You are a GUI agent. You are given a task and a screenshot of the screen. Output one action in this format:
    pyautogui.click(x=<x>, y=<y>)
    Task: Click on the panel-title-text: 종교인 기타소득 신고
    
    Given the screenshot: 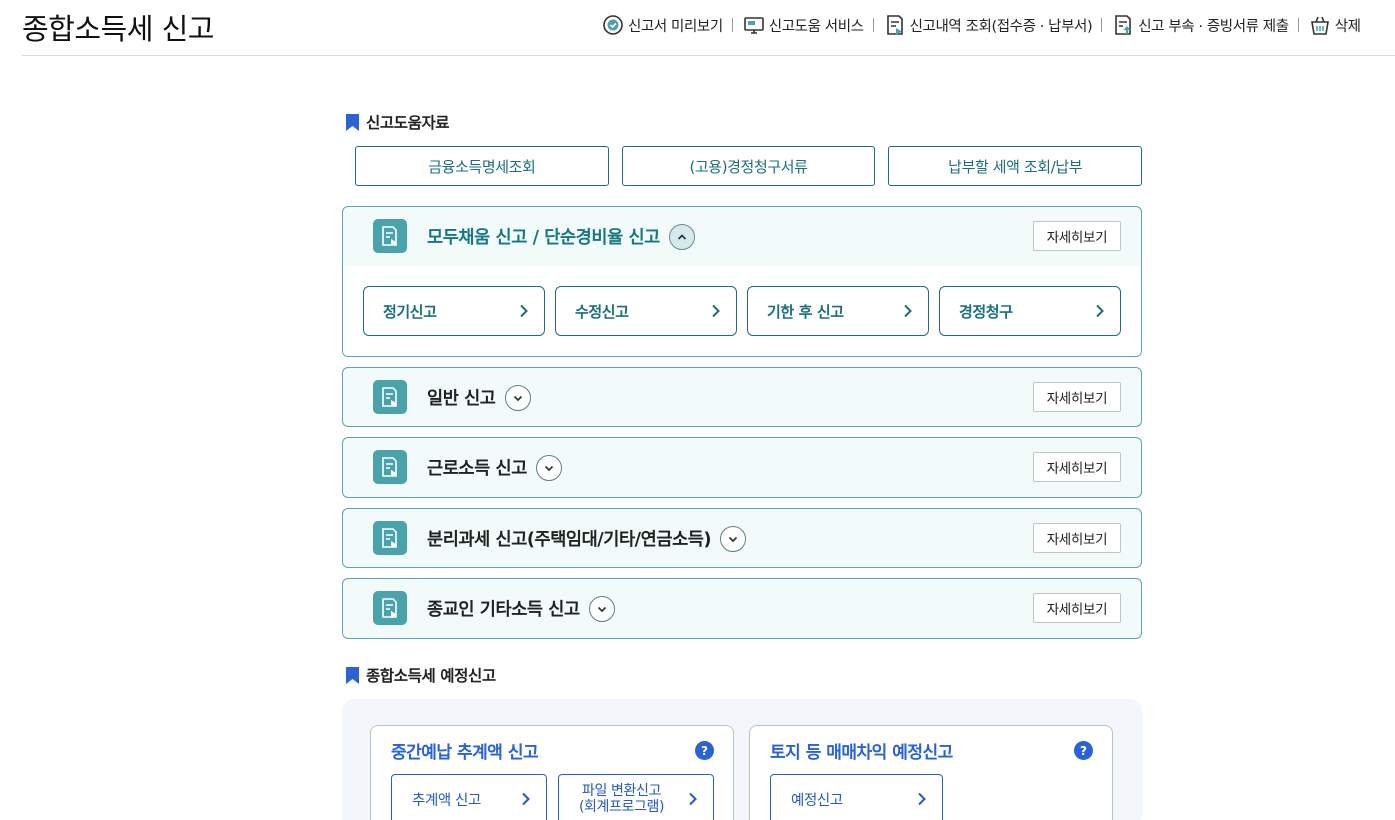 What is the action you would take?
    pyautogui.click(x=503, y=610)
    